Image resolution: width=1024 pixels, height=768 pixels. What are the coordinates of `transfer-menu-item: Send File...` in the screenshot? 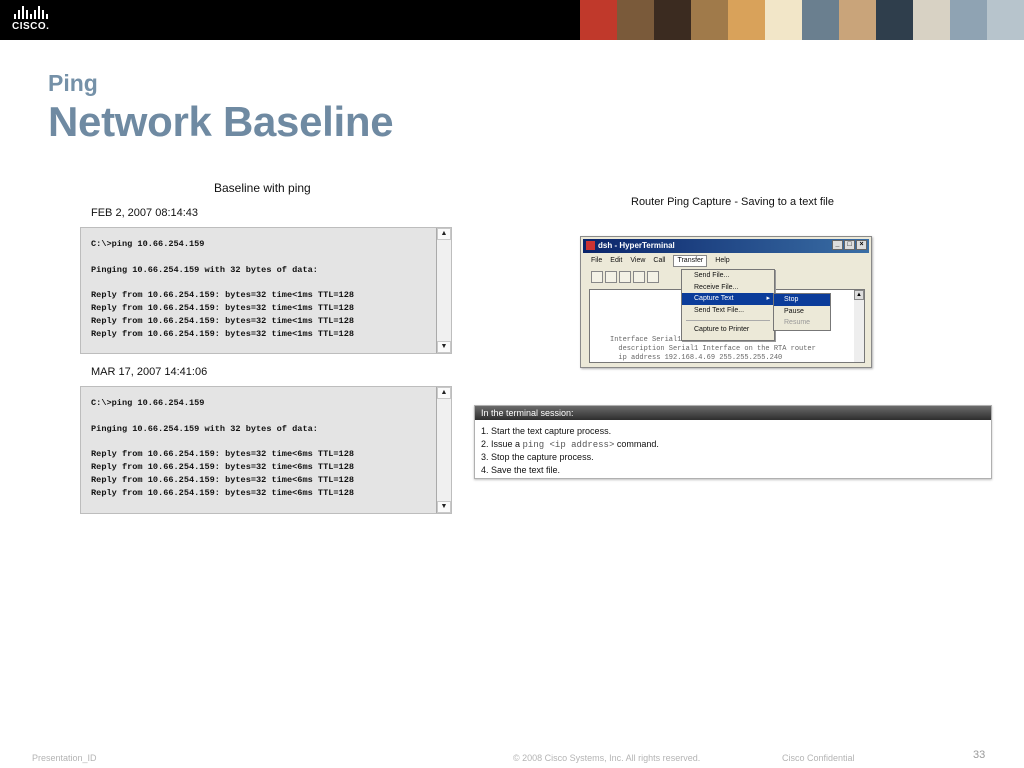 It's located at (728, 276).